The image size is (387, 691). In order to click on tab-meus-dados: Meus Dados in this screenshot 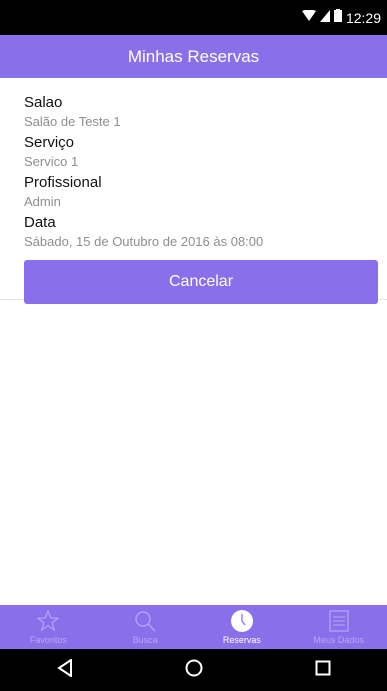, I will do `click(338, 627)`.